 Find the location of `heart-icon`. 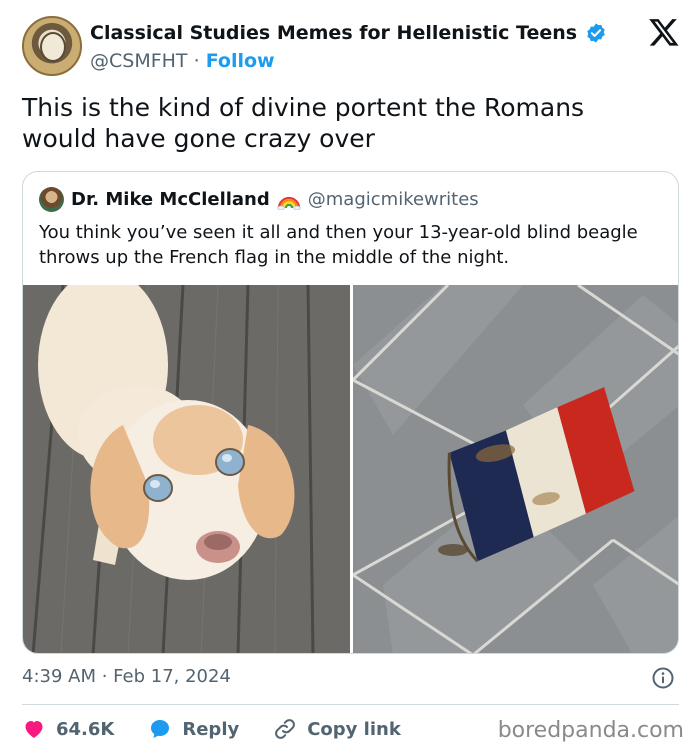

heart-icon is located at coordinates (34, 729).